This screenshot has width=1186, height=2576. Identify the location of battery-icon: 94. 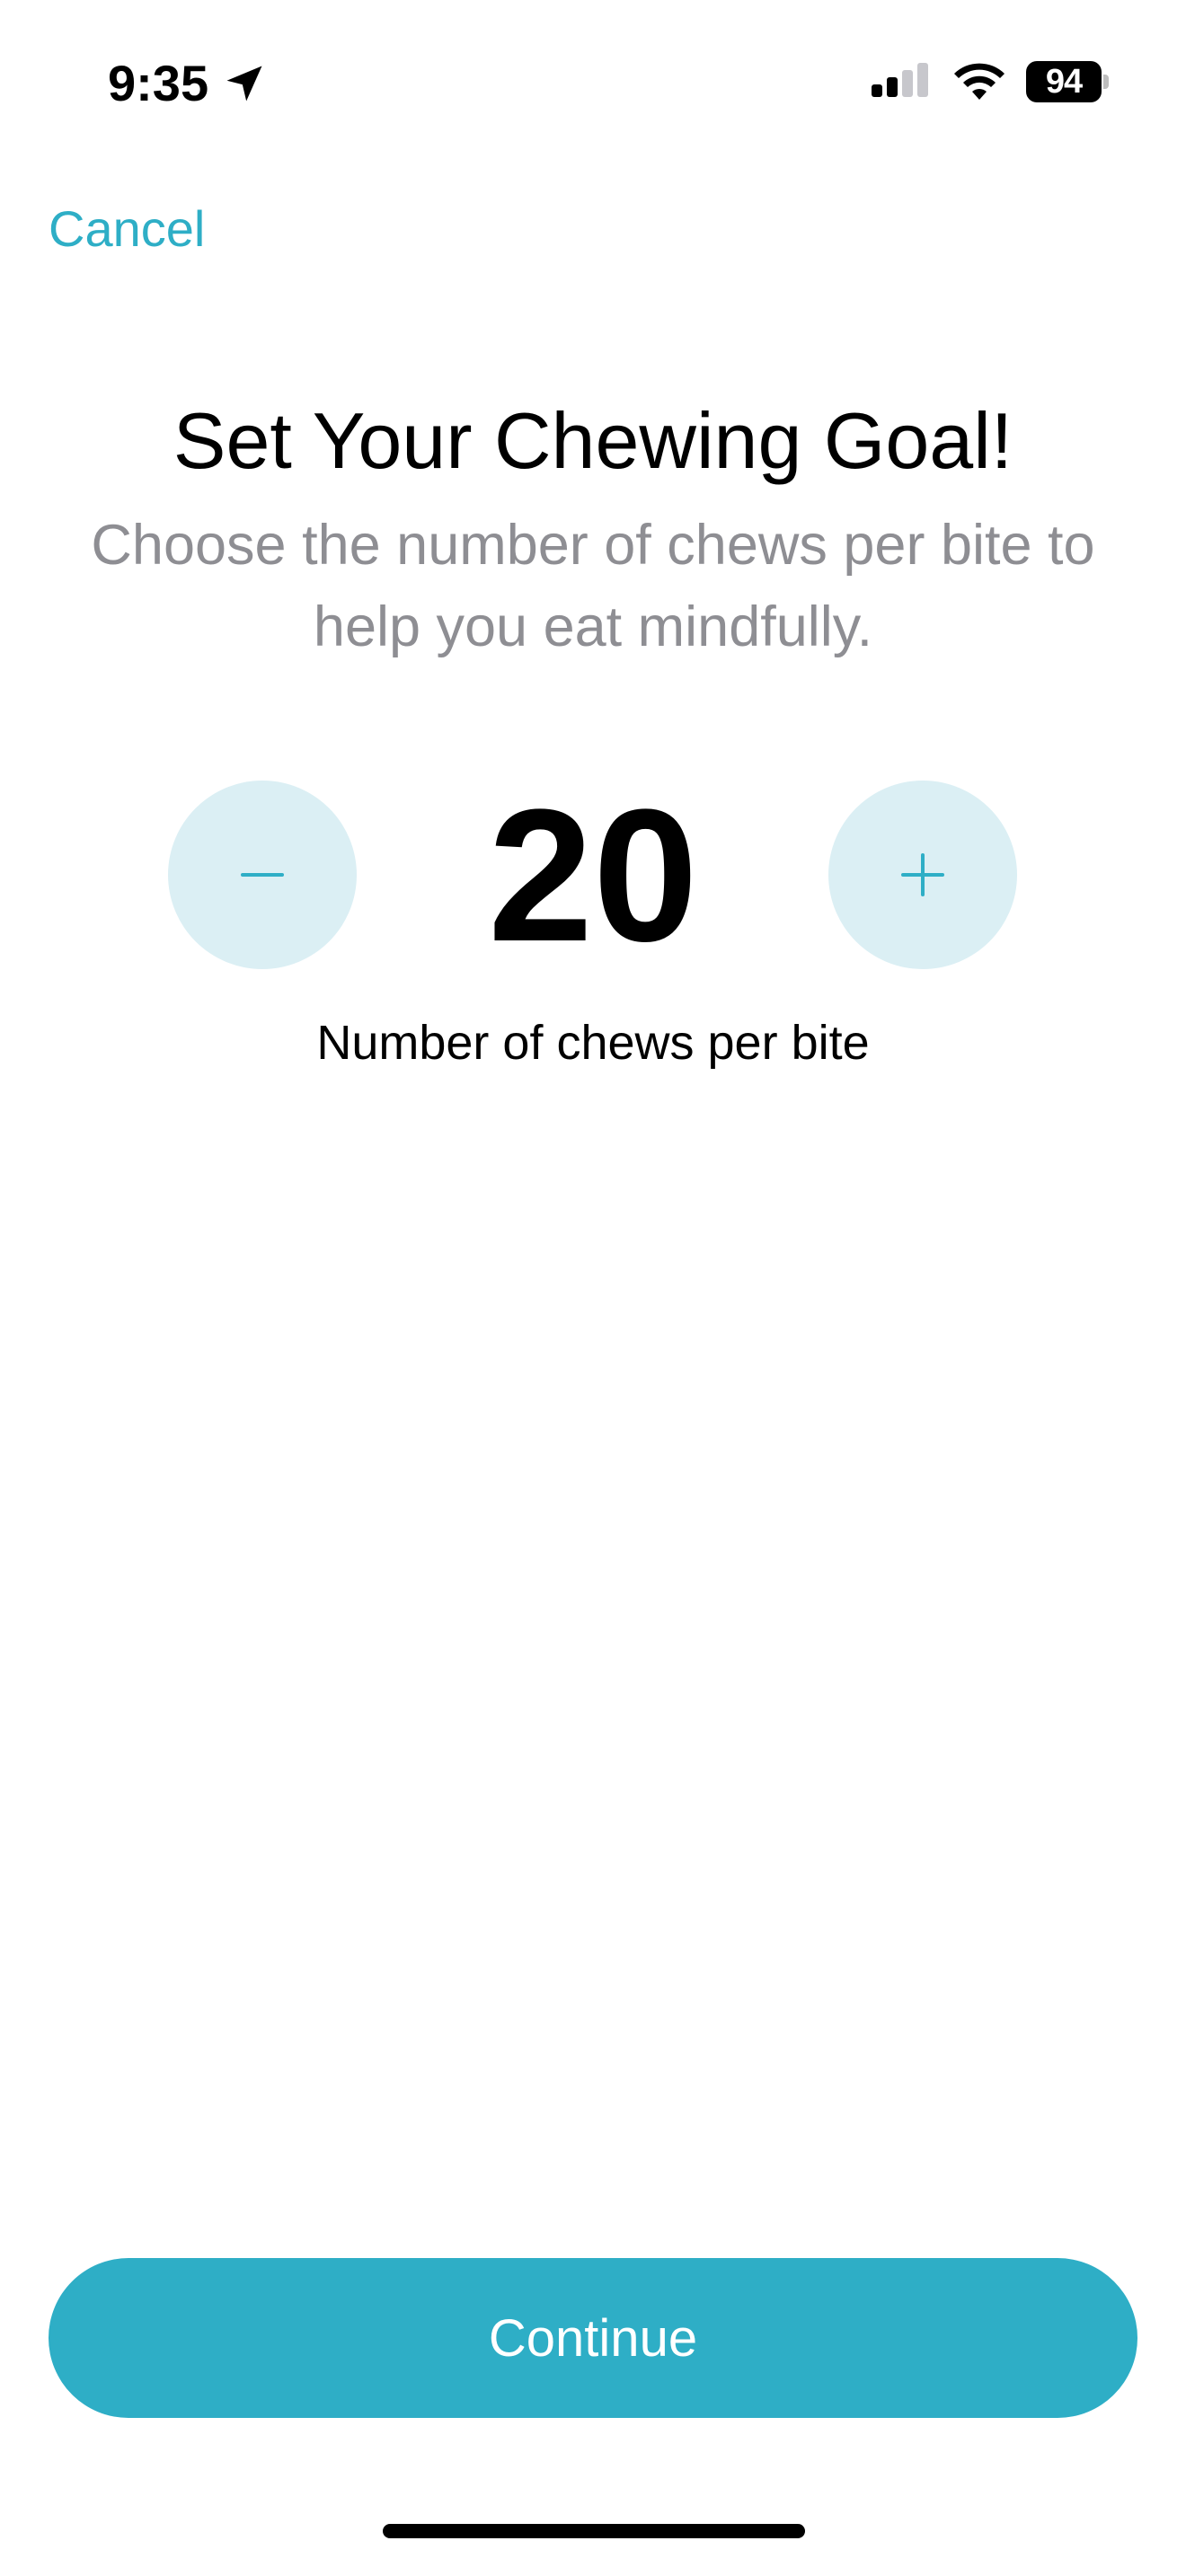
(1067, 81).